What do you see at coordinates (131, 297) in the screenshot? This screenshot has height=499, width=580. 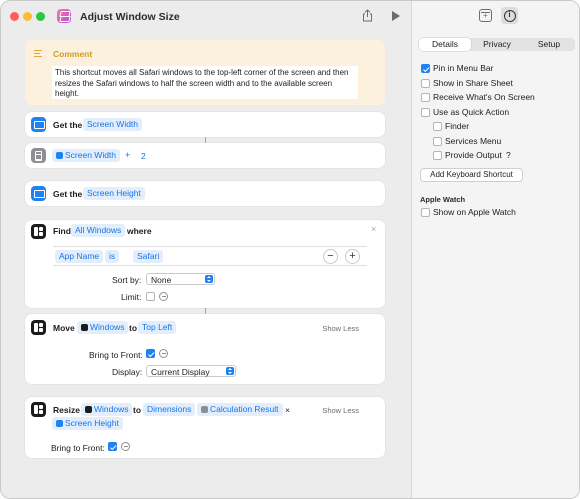 I see `limit-label: Limit:` at bounding box center [131, 297].